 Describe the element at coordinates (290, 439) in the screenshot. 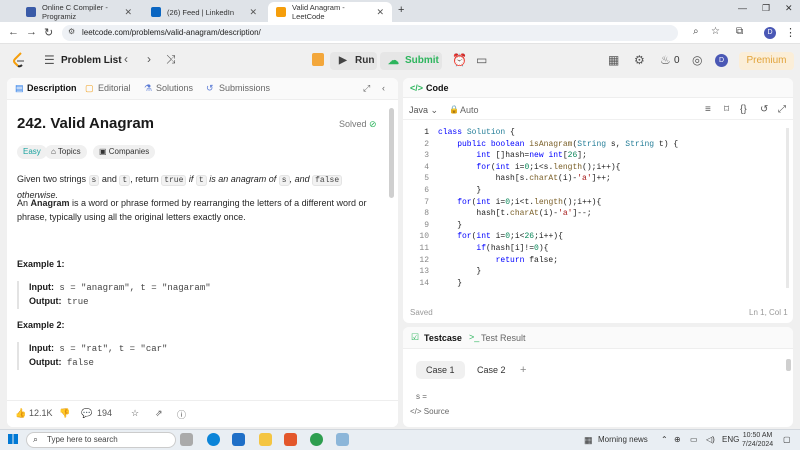

I see `office-icon` at that location.